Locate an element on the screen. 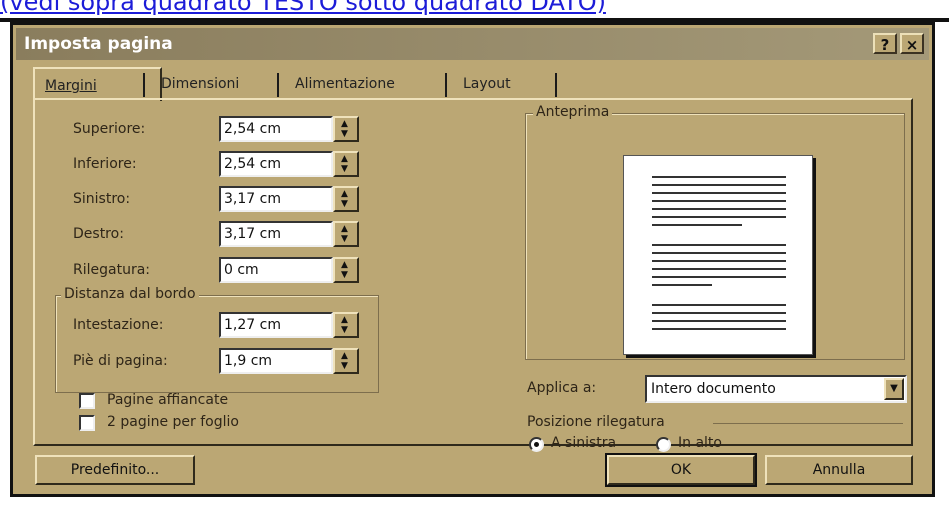 The width and height of the screenshot is (949, 507). pie-di-pagina-spin-buttons: ▲ ▼ is located at coordinates (346, 361).